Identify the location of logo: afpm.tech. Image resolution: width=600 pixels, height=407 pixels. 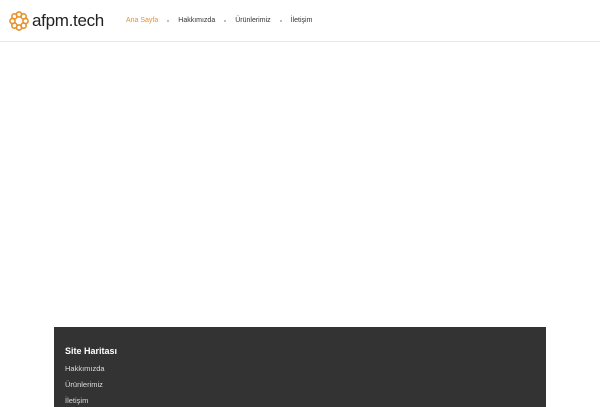
(56, 21).